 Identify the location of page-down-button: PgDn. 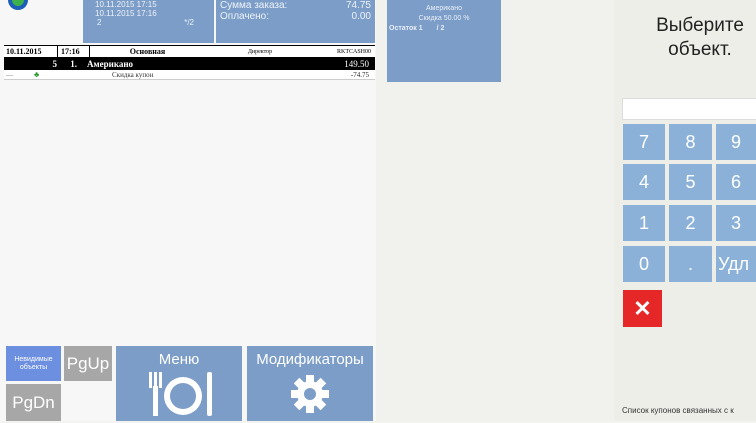
(33, 402).